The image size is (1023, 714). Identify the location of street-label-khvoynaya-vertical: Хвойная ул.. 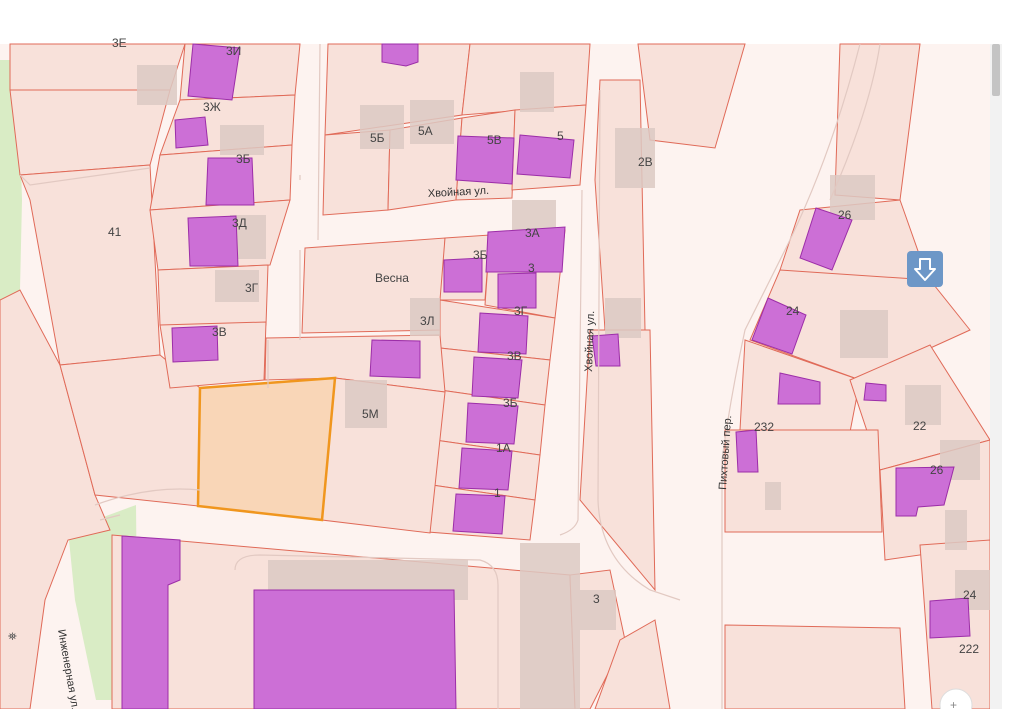
(590, 341).